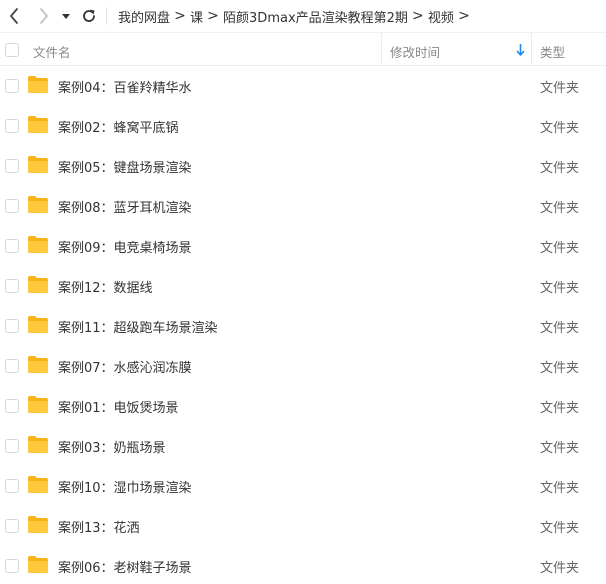  I want to click on file-name: 案例08：蓝牙耳机渲染, so click(125, 206).